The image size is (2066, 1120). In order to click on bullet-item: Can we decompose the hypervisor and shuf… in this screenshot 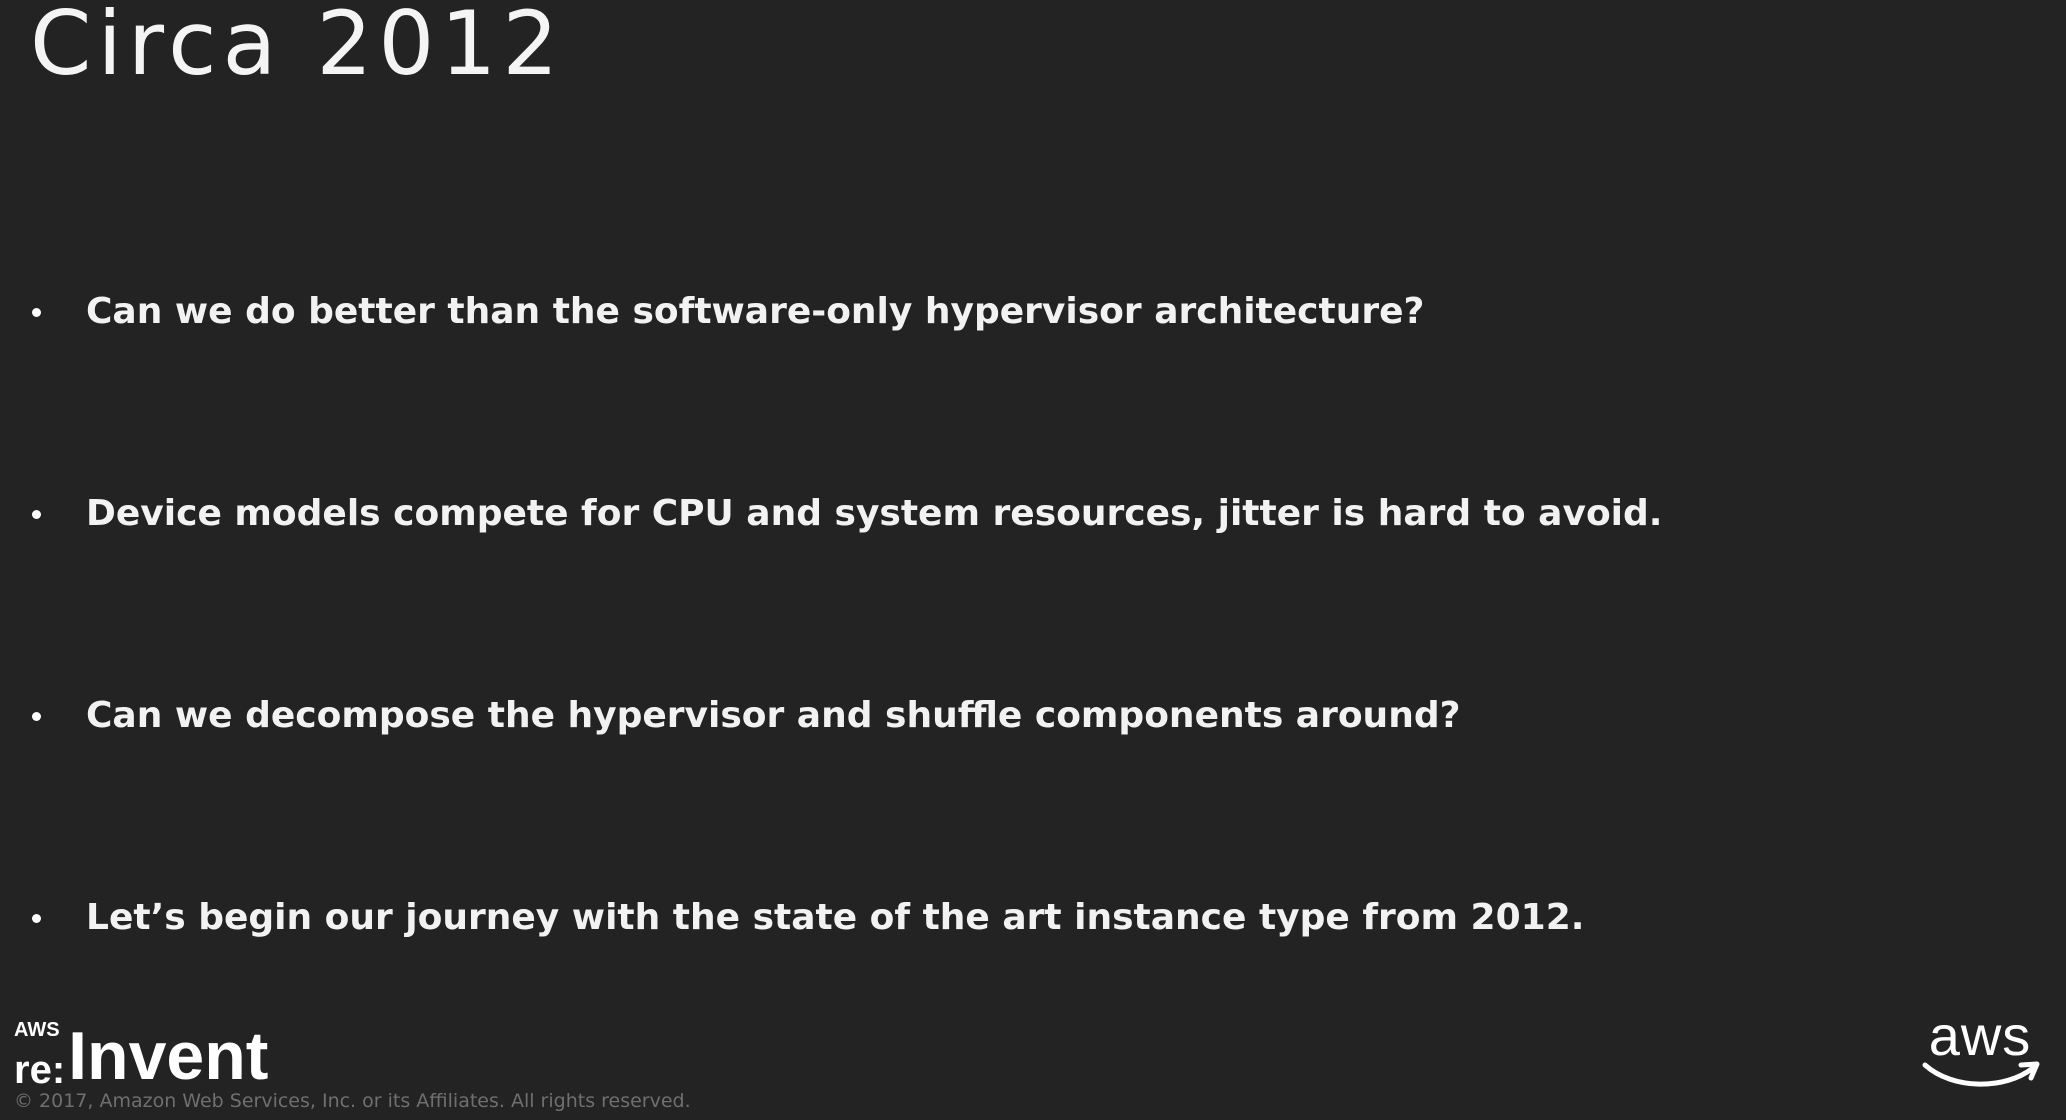, I will do `click(744, 716)`.